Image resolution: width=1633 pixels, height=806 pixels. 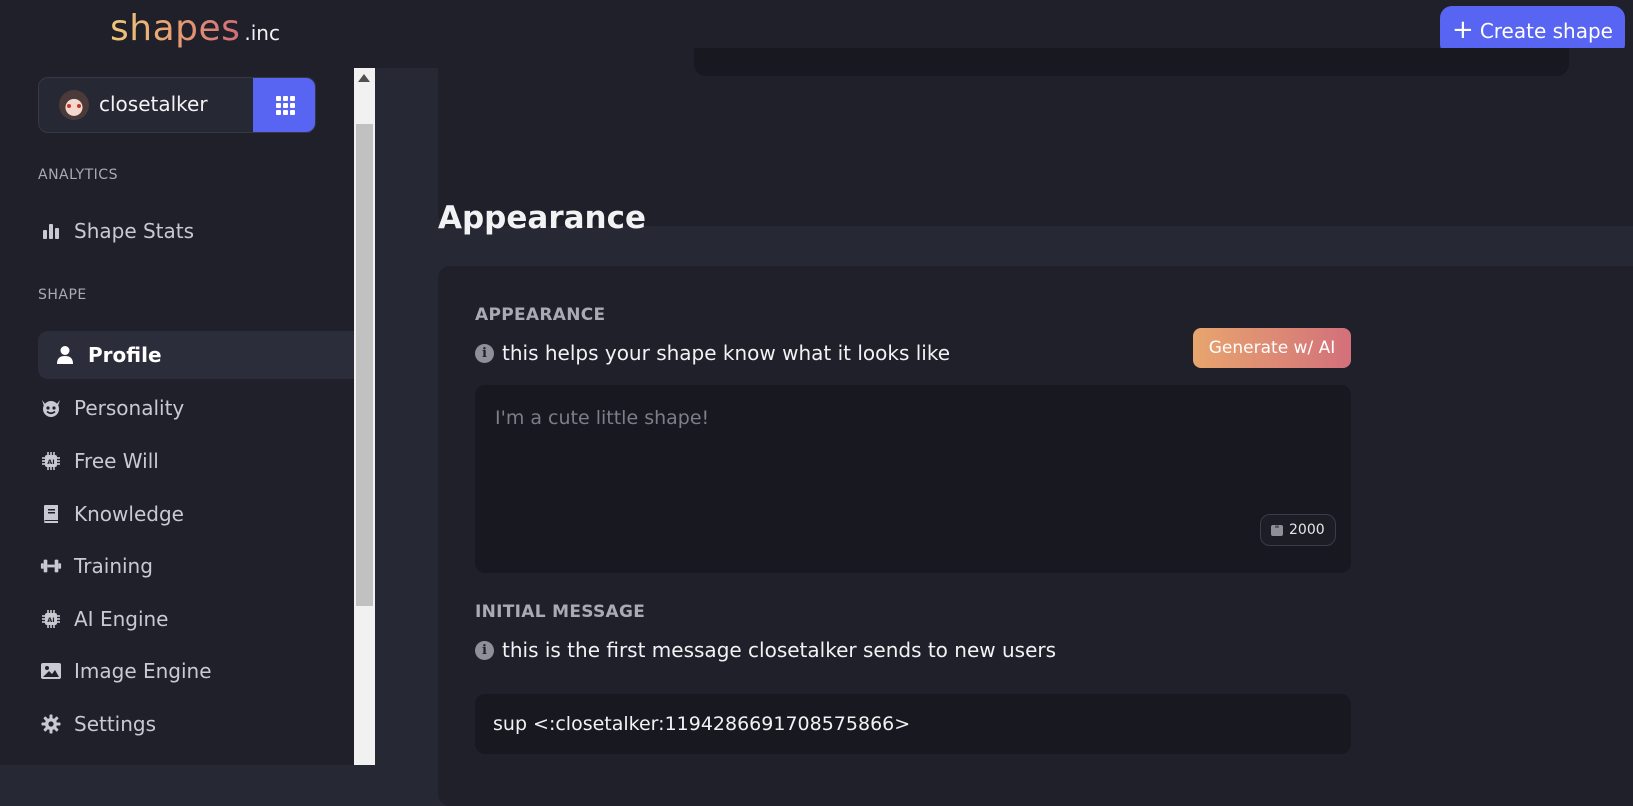 I want to click on avatar, so click(x=74, y=105).